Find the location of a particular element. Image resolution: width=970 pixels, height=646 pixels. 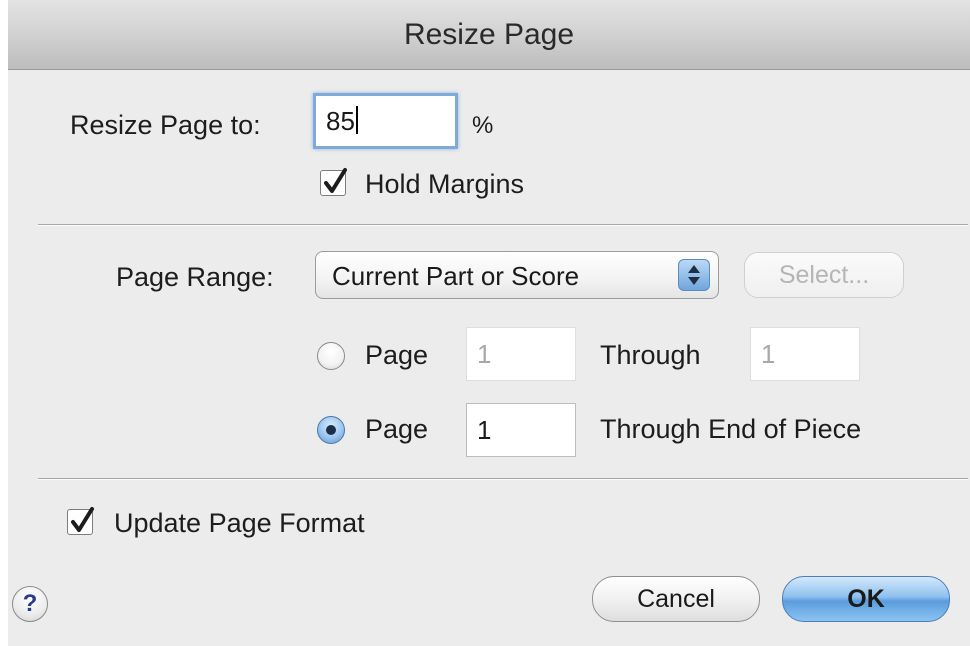

page-range-label: Page Range: is located at coordinates (195, 277).